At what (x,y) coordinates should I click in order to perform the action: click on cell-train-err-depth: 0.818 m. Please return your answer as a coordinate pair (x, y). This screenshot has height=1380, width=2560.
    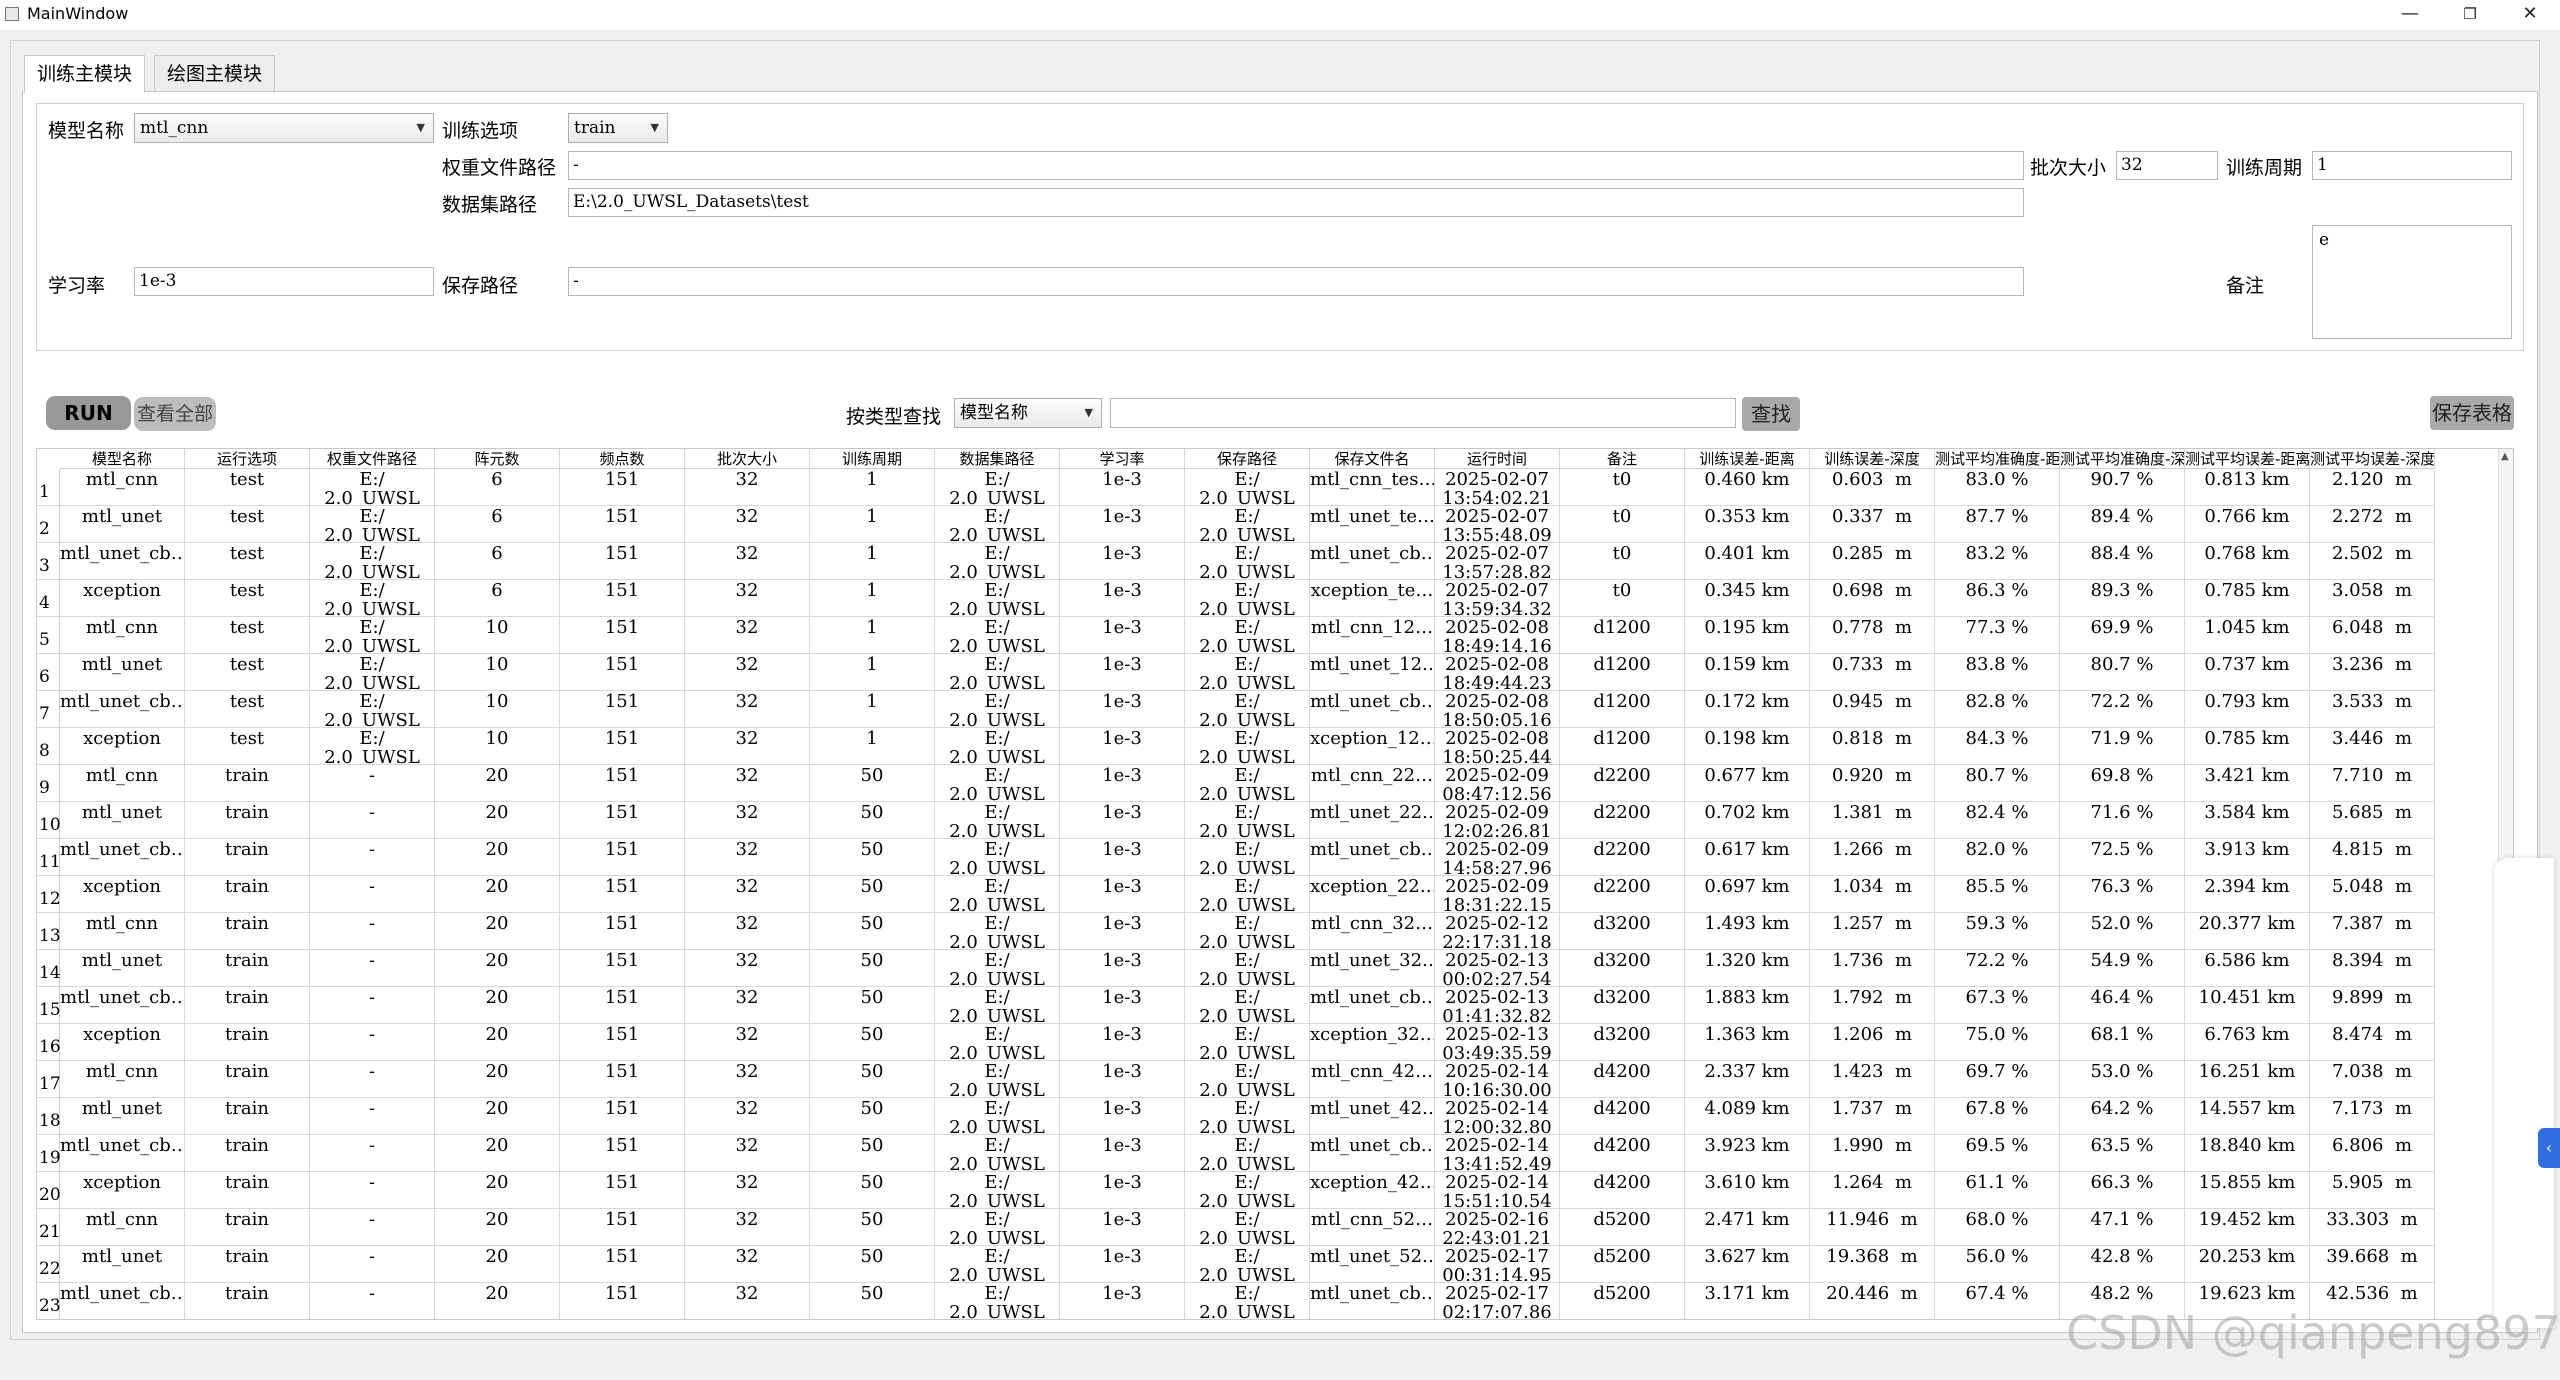
    Looking at the image, I should click on (1872, 746).